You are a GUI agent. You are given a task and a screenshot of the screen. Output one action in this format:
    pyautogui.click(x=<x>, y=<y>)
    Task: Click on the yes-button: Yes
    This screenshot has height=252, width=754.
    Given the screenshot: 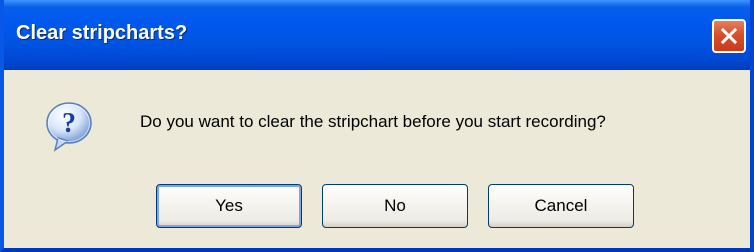 What is the action you would take?
    pyautogui.click(x=229, y=206)
    